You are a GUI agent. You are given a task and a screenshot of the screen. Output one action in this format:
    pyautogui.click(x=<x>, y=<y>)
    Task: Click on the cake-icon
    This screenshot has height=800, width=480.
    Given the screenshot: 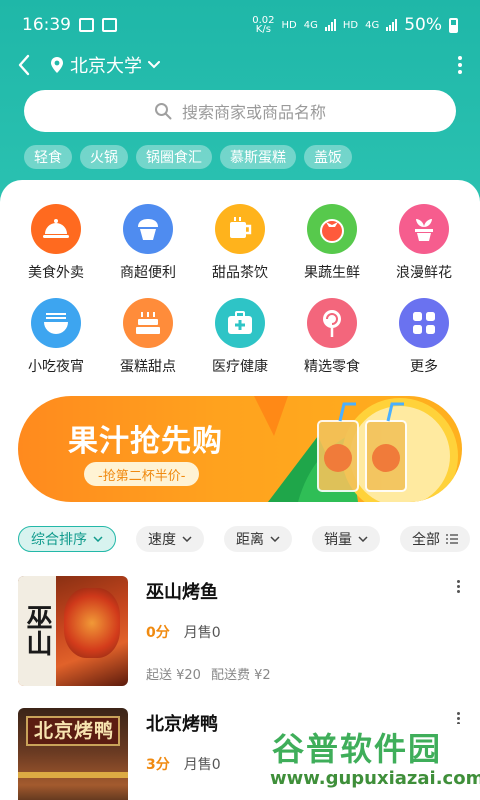 What is the action you would take?
    pyautogui.click(x=148, y=323)
    